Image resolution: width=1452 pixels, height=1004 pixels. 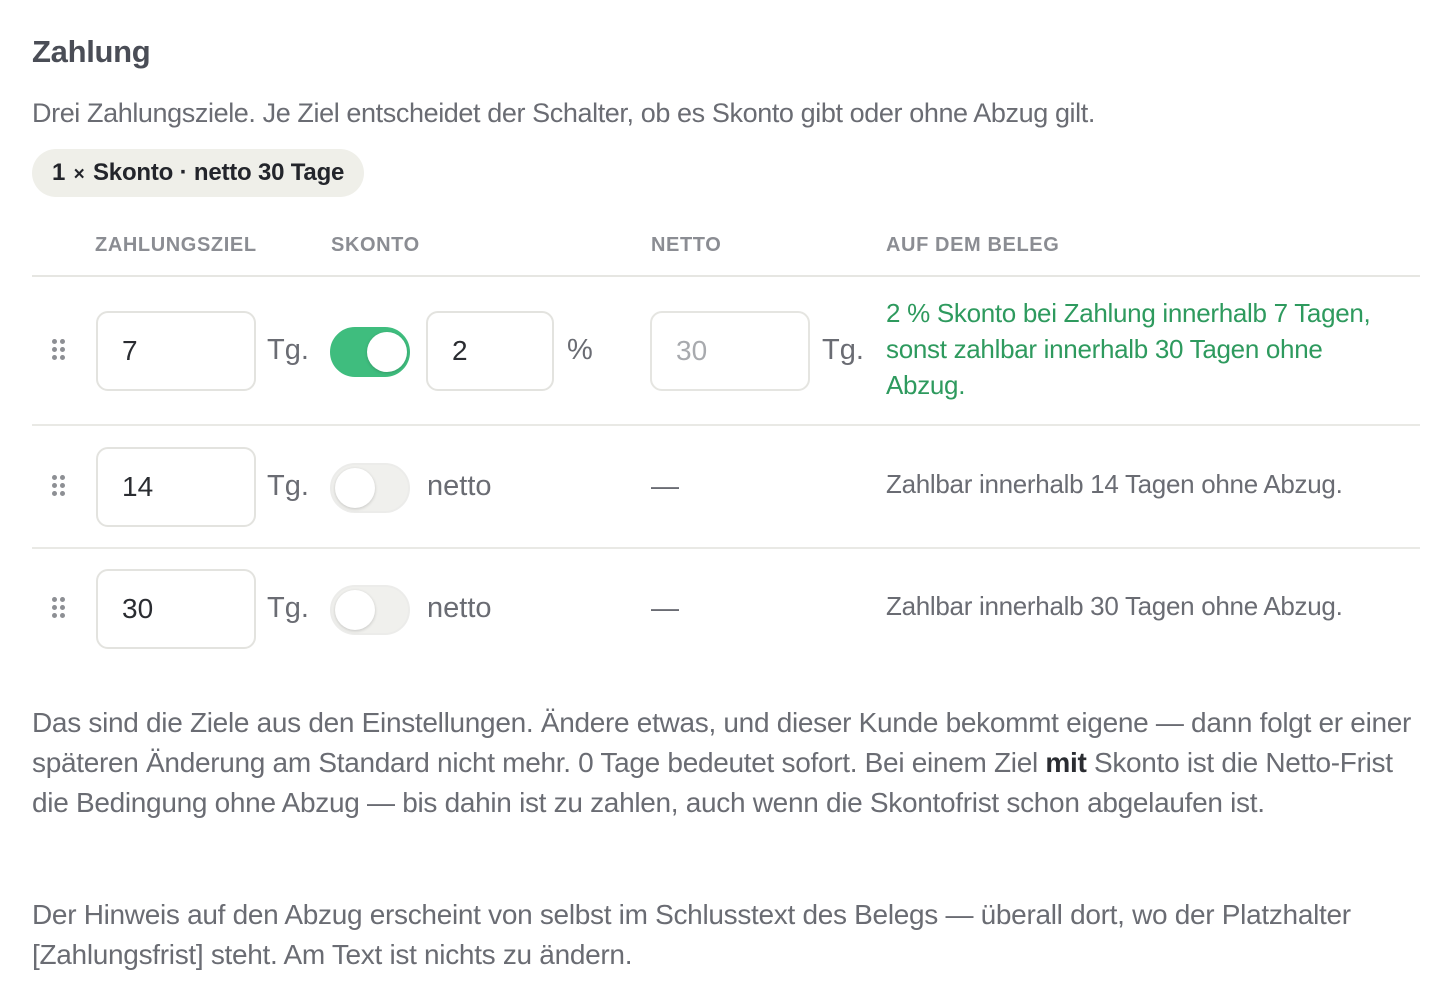 What do you see at coordinates (580, 350) in the screenshot?
I see `percent-unit: %` at bounding box center [580, 350].